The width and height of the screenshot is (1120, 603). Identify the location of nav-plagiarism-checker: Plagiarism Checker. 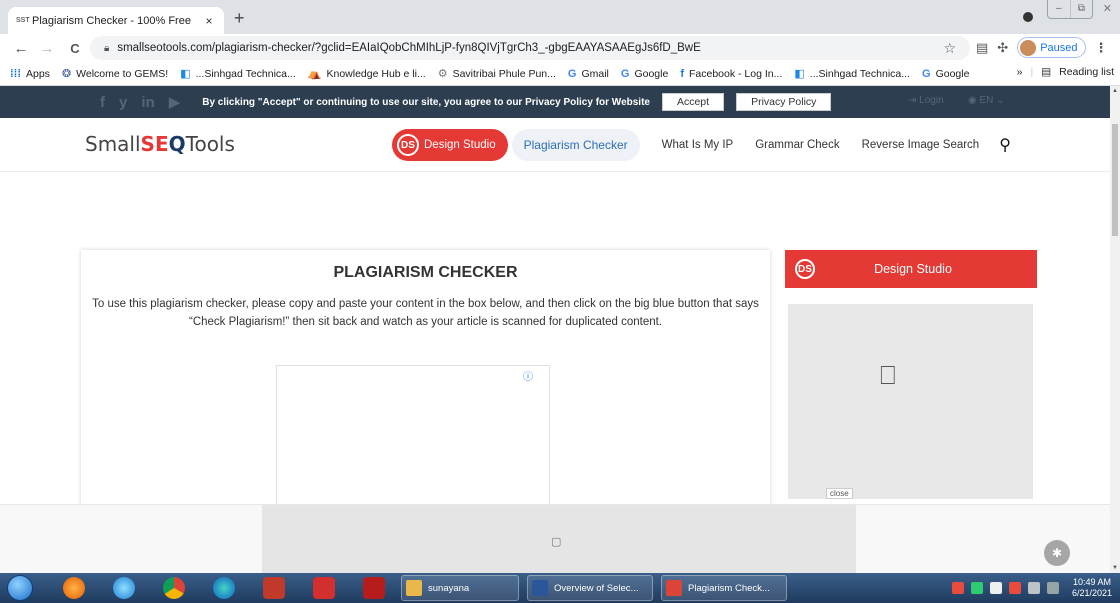
(575, 145).